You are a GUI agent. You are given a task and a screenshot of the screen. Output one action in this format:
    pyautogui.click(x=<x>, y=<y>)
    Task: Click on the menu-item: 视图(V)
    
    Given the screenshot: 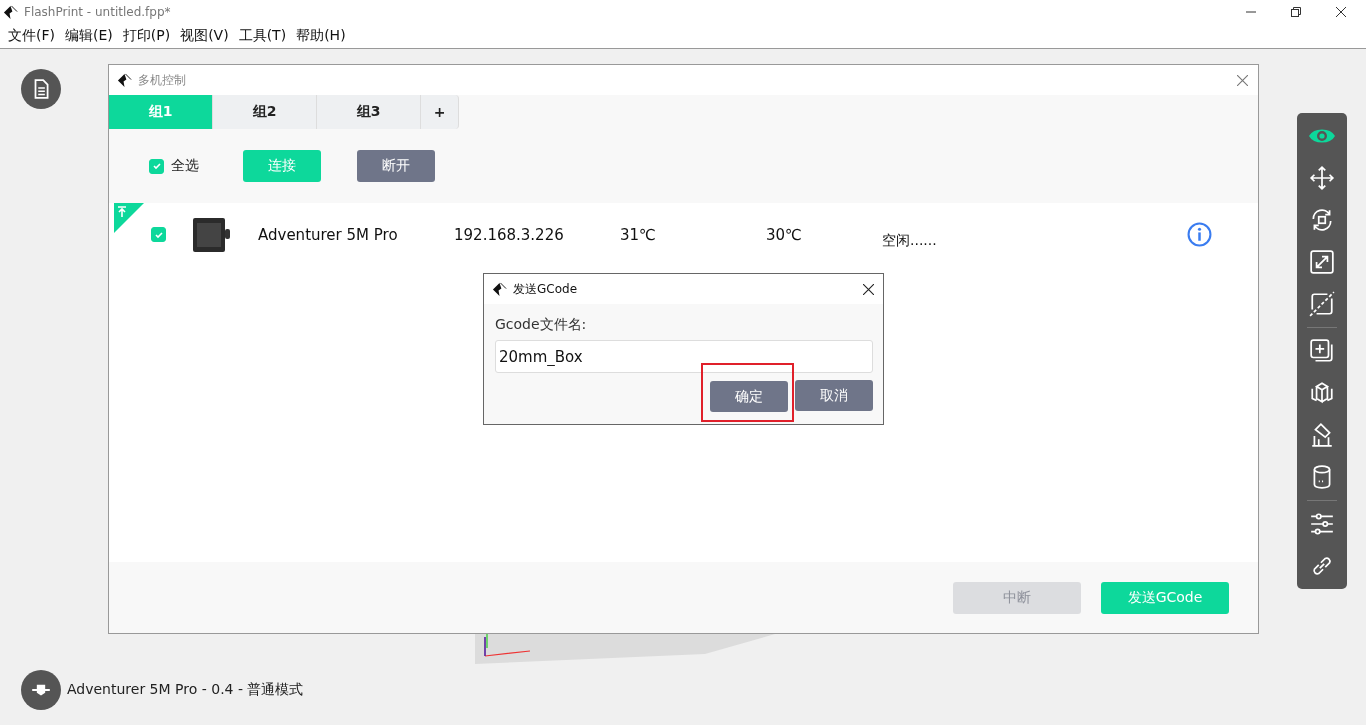 What is the action you would take?
    pyautogui.click(x=204, y=36)
    